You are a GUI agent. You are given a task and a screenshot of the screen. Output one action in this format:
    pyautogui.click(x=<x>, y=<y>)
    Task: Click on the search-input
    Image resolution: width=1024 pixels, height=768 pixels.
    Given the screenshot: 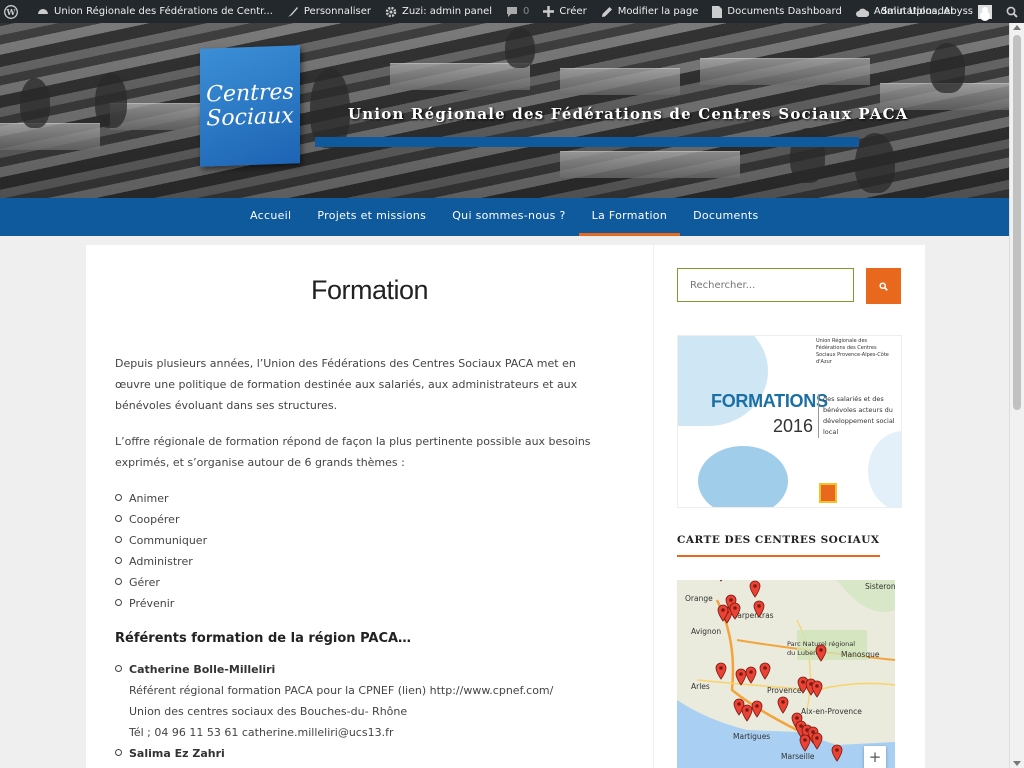 What is the action you would take?
    pyautogui.click(x=765, y=285)
    